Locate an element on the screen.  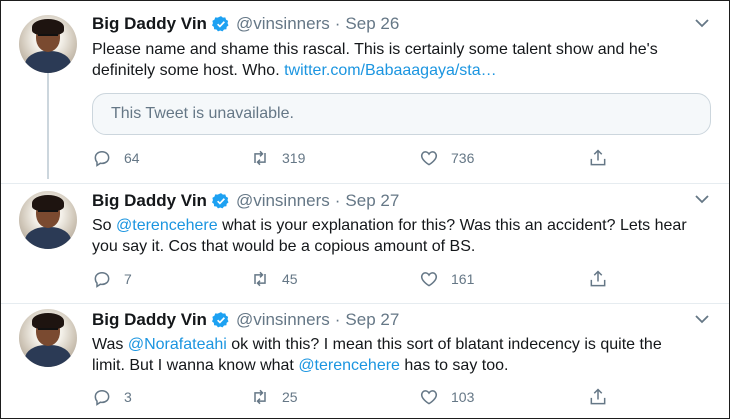
thread-connector-line is located at coordinates (48, 123).